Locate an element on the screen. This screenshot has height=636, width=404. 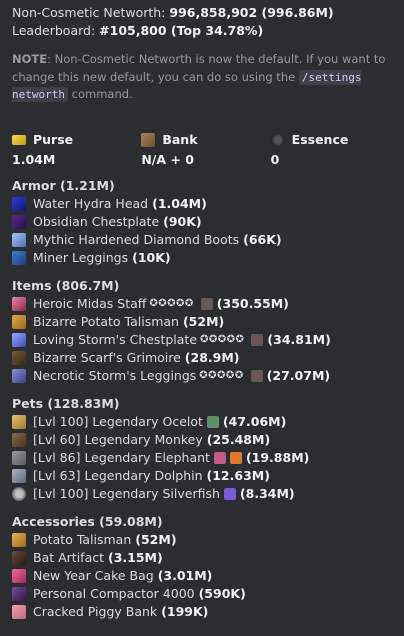
field-bank-value: N/A + 0 is located at coordinates (167, 159).